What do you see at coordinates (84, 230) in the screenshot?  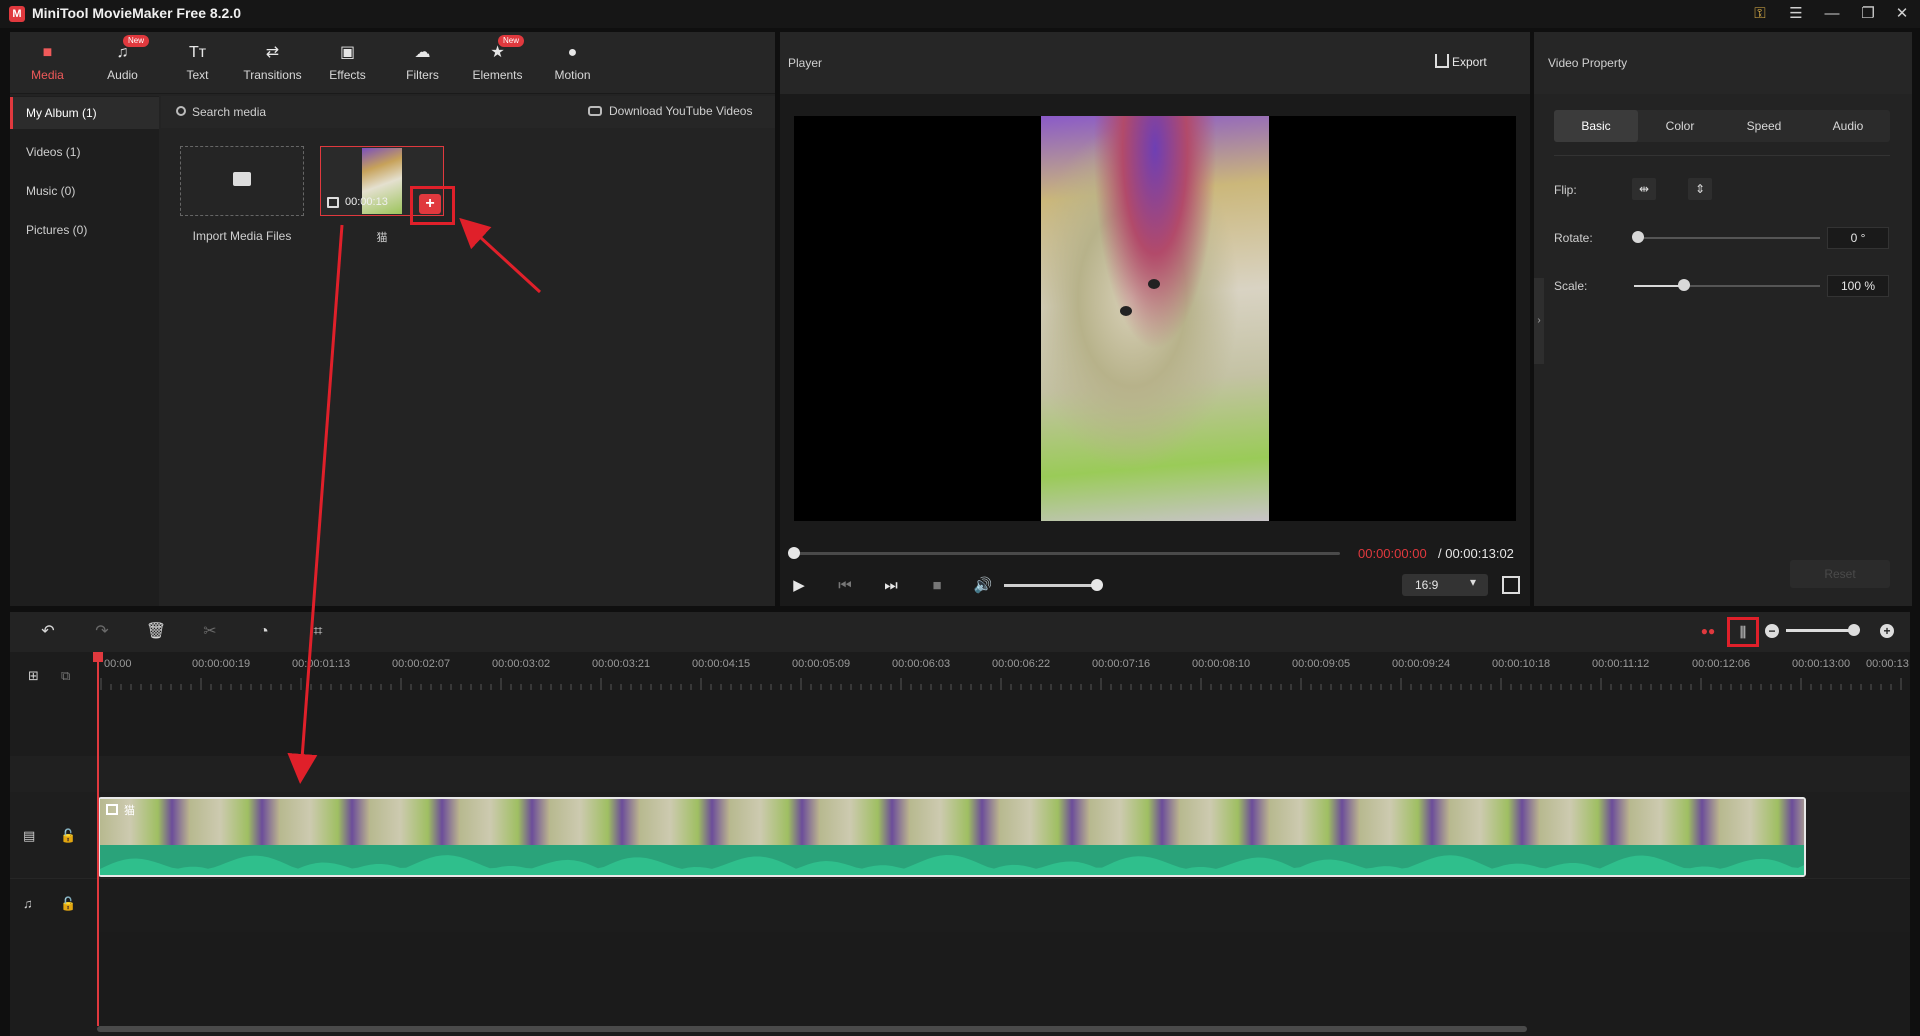 I see `album-item: Pictures (0)` at bounding box center [84, 230].